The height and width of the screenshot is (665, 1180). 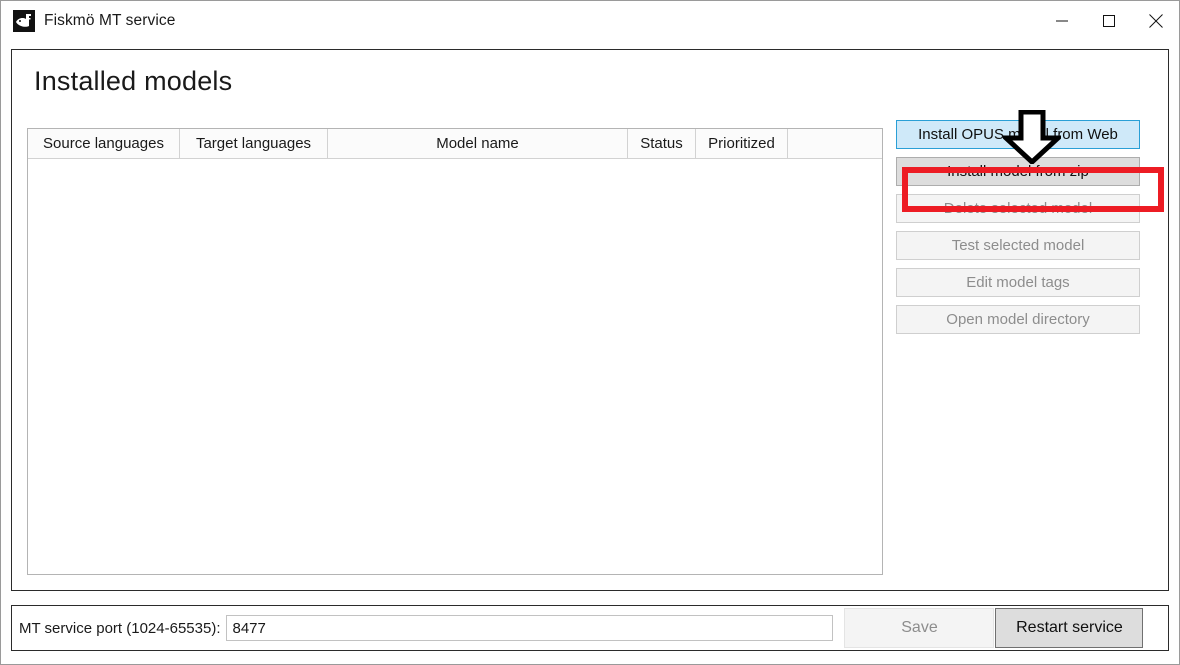 What do you see at coordinates (110, 20) in the screenshot?
I see `window-title: Fiskmö MT service` at bounding box center [110, 20].